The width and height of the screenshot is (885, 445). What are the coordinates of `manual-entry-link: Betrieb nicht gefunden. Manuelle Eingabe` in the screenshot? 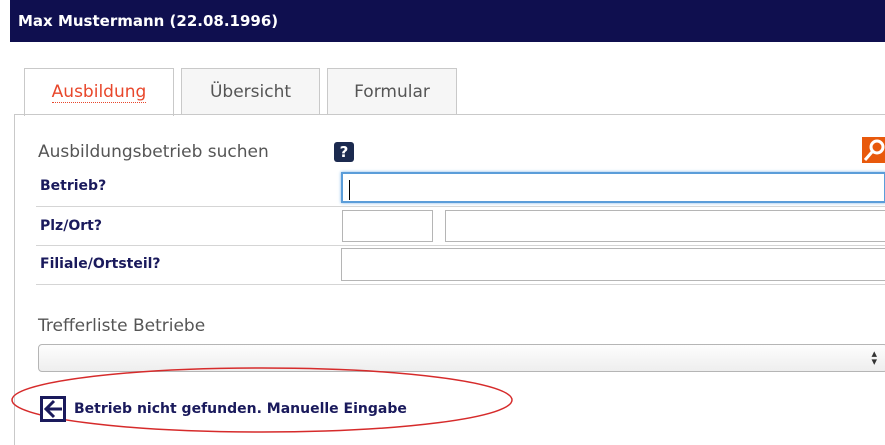 It's located at (223, 409).